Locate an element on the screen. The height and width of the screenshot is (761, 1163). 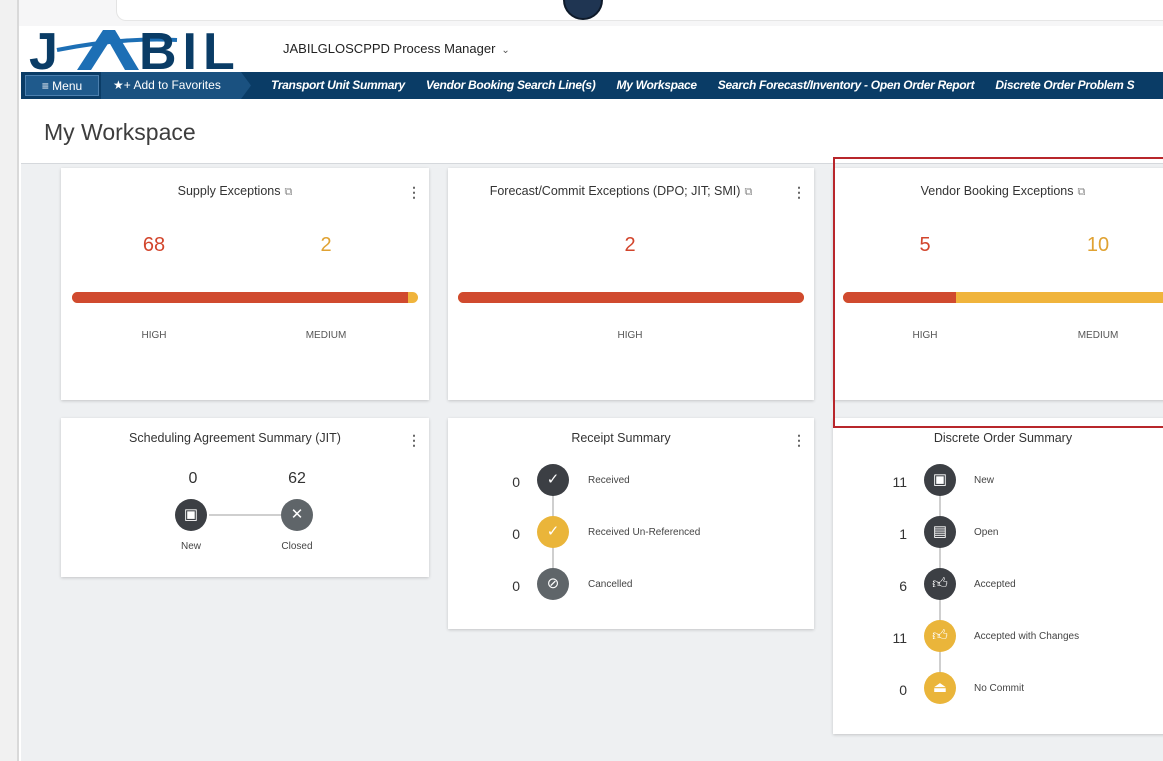
nav-link-discrete-order-problem: Discrete Order Problem S is located at coordinates (1064, 85).